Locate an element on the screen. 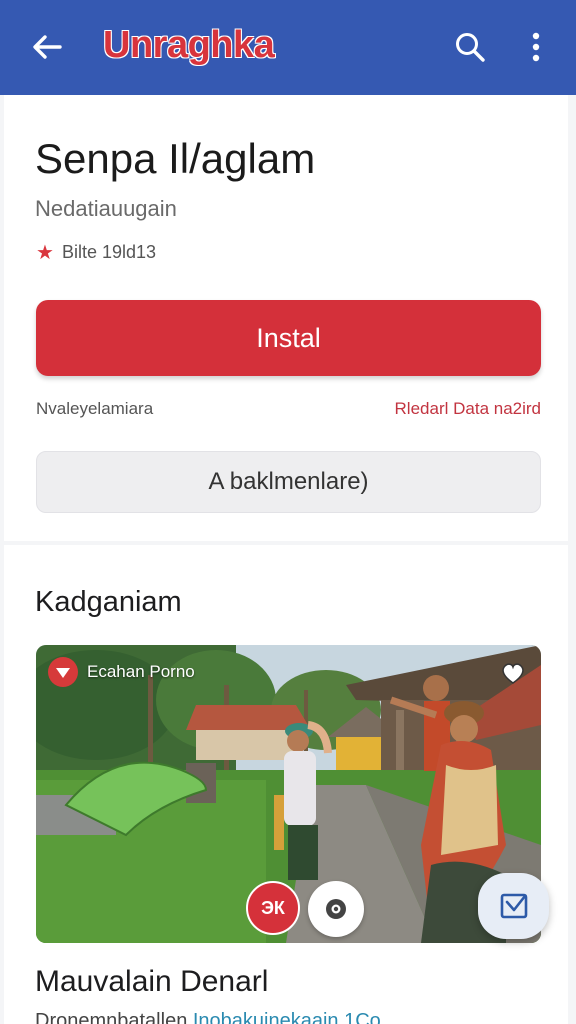  camera-button is located at coordinates (336, 909).